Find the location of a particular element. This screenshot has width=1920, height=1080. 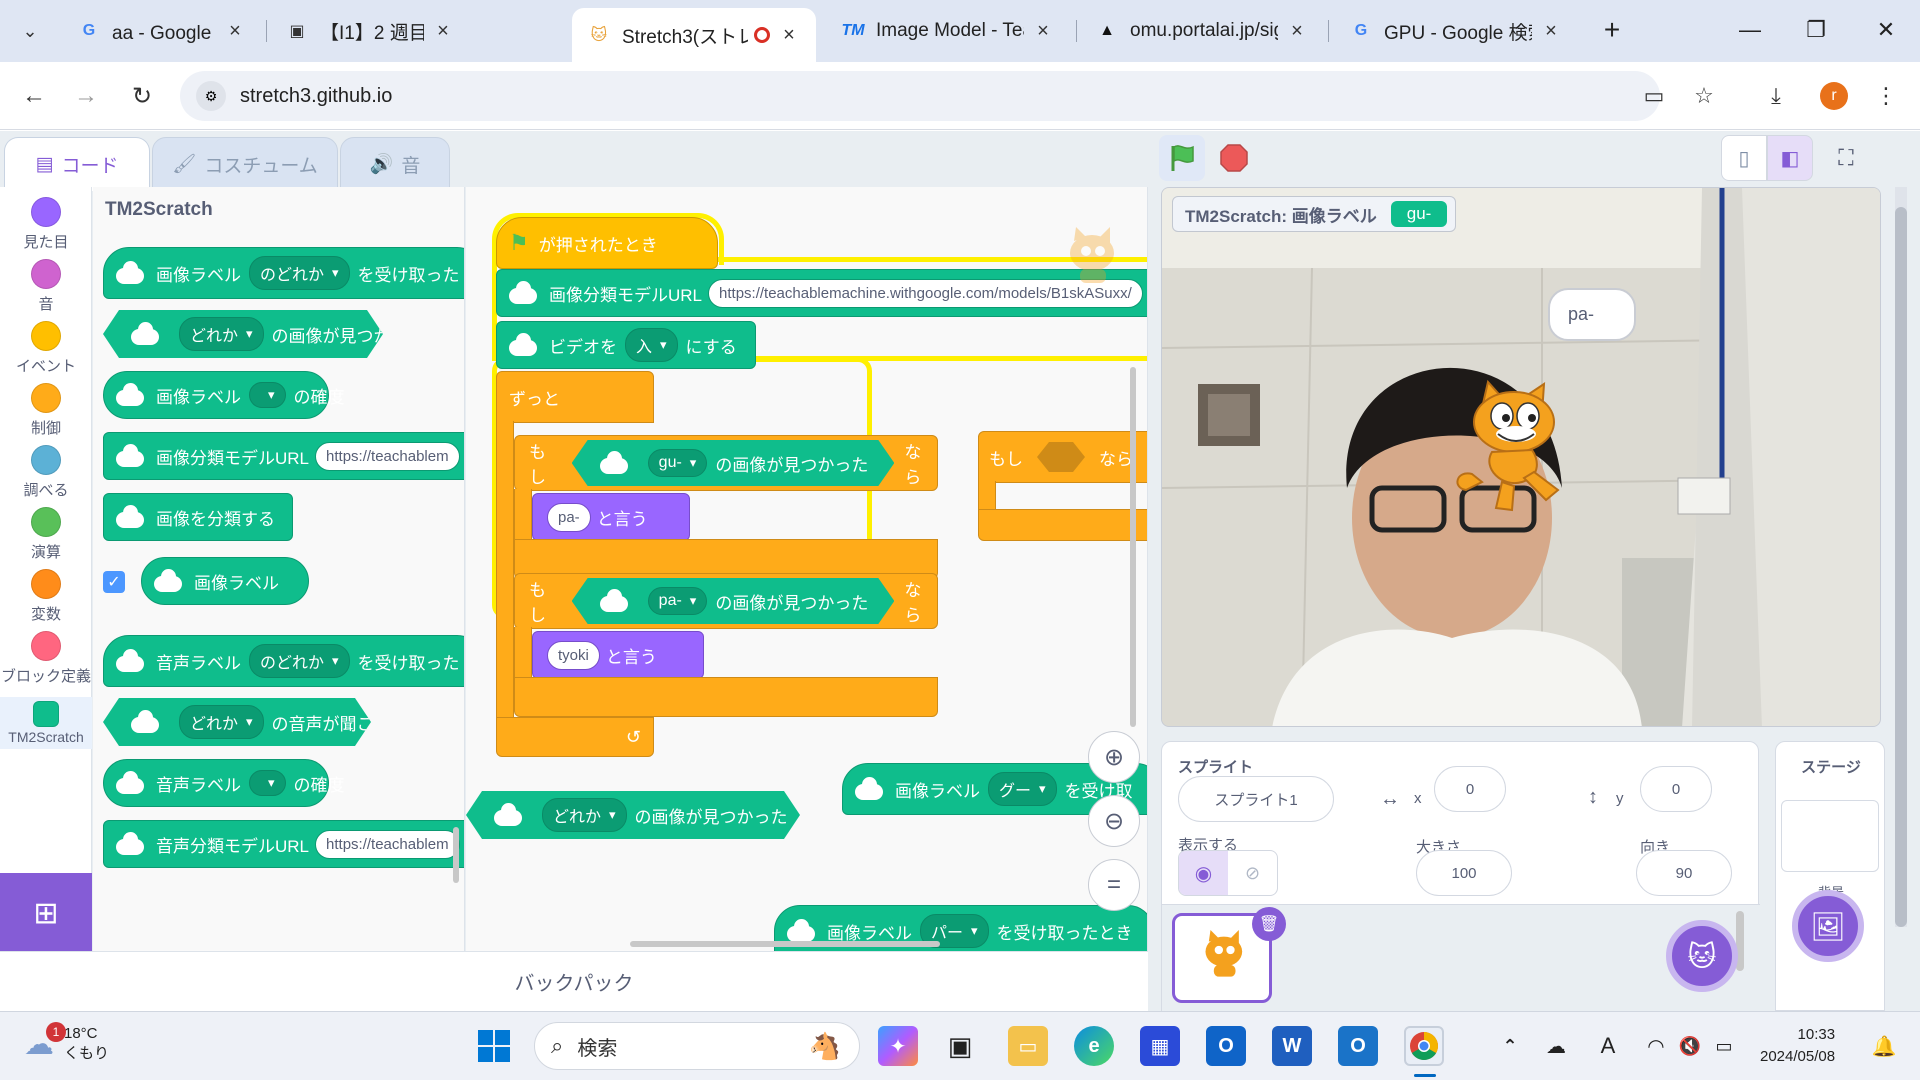

address-bar: ⚙ stretch3.github.io is located at coordinates (920, 96).